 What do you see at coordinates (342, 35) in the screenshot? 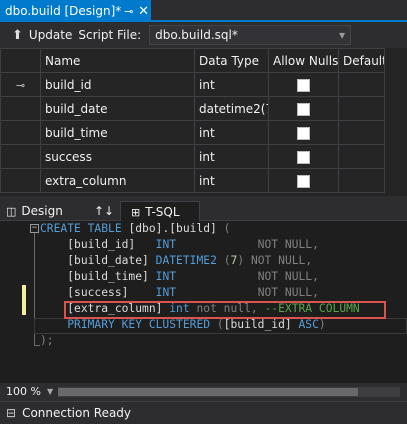
I see `chevron-down-icon: ▼` at bounding box center [342, 35].